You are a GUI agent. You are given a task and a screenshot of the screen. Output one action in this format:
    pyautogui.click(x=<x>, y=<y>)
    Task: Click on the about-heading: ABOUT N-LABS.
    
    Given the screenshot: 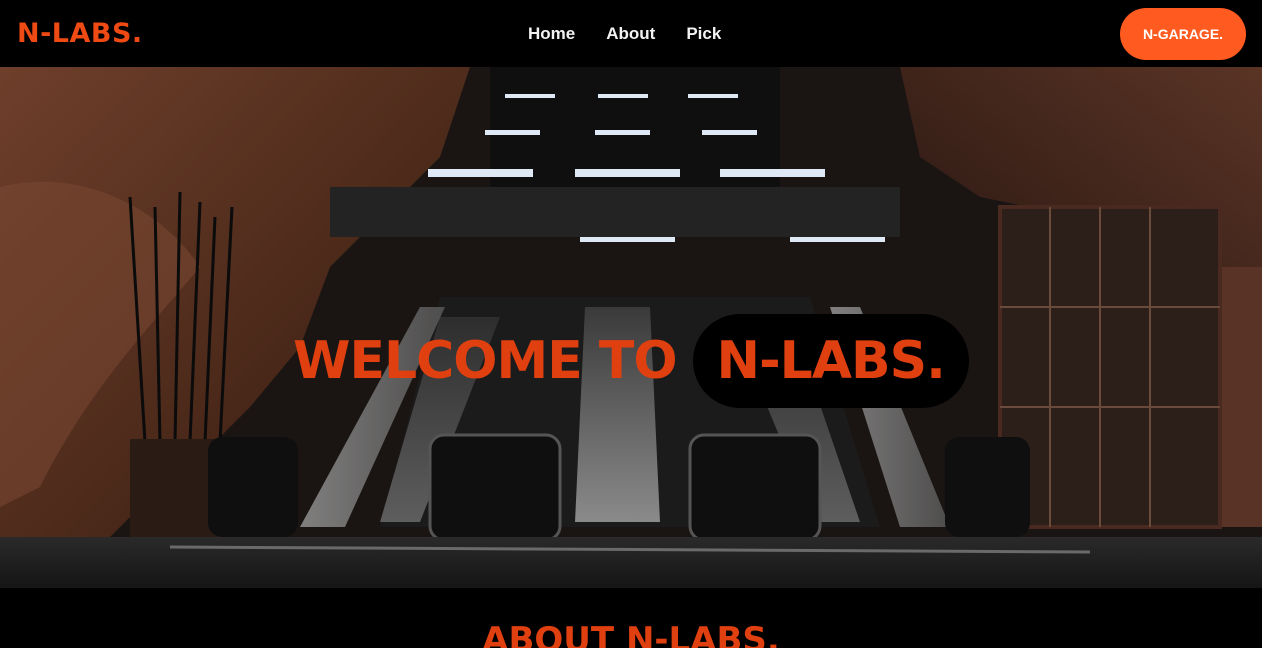 What is the action you would take?
    pyautogui.click(x=631, y=634)
    